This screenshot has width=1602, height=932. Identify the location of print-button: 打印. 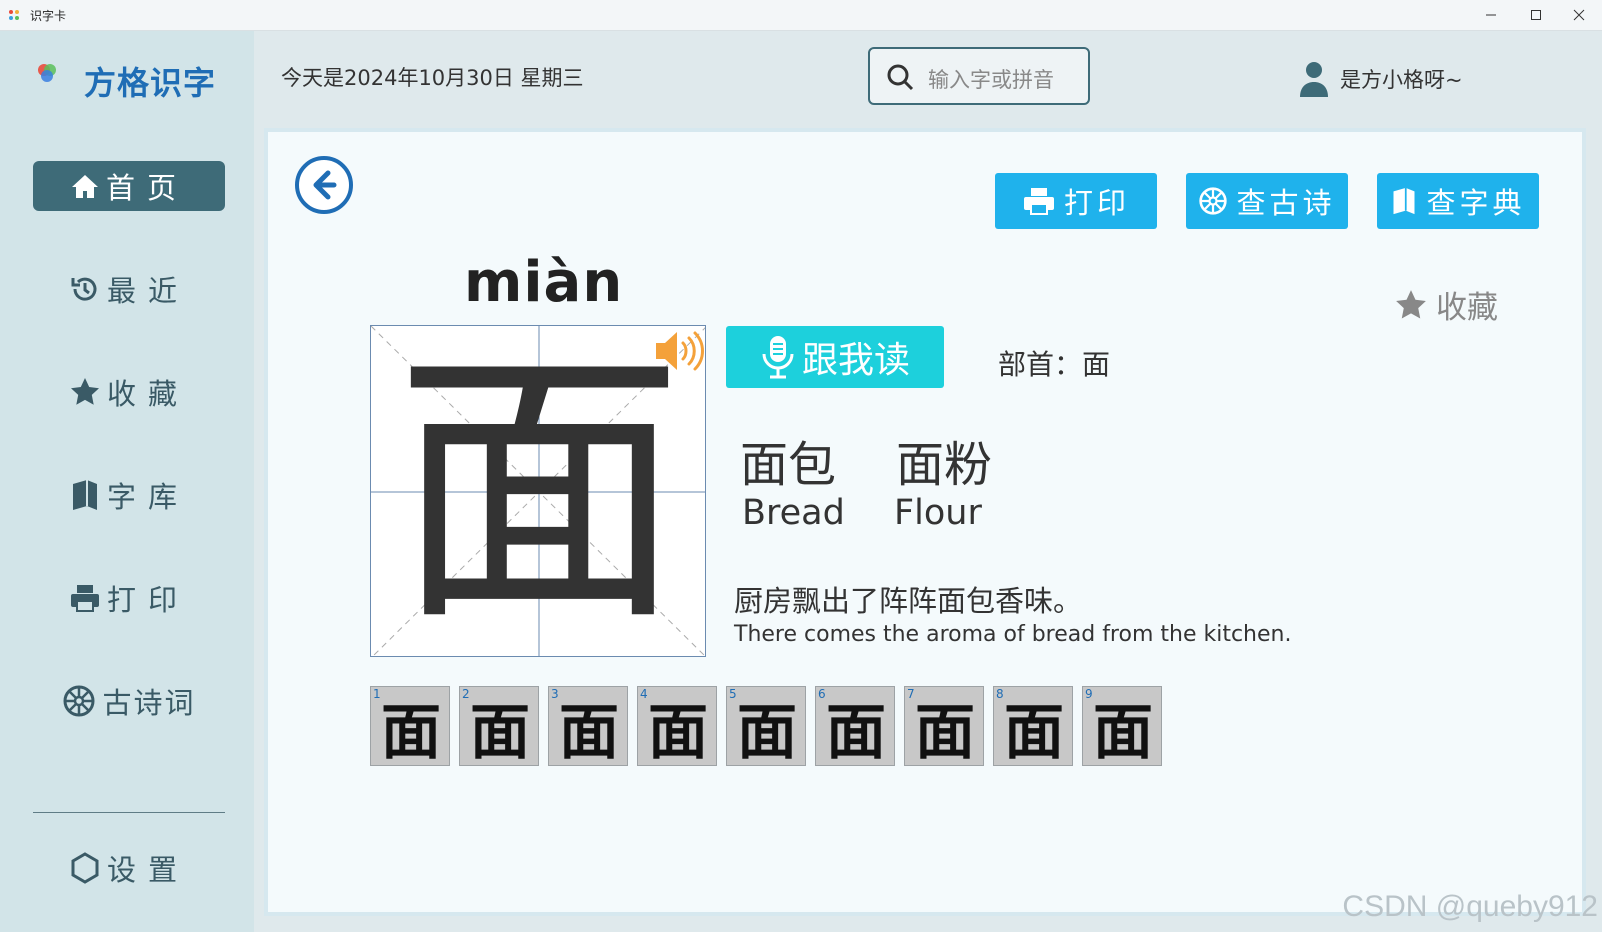
(1076, 201).